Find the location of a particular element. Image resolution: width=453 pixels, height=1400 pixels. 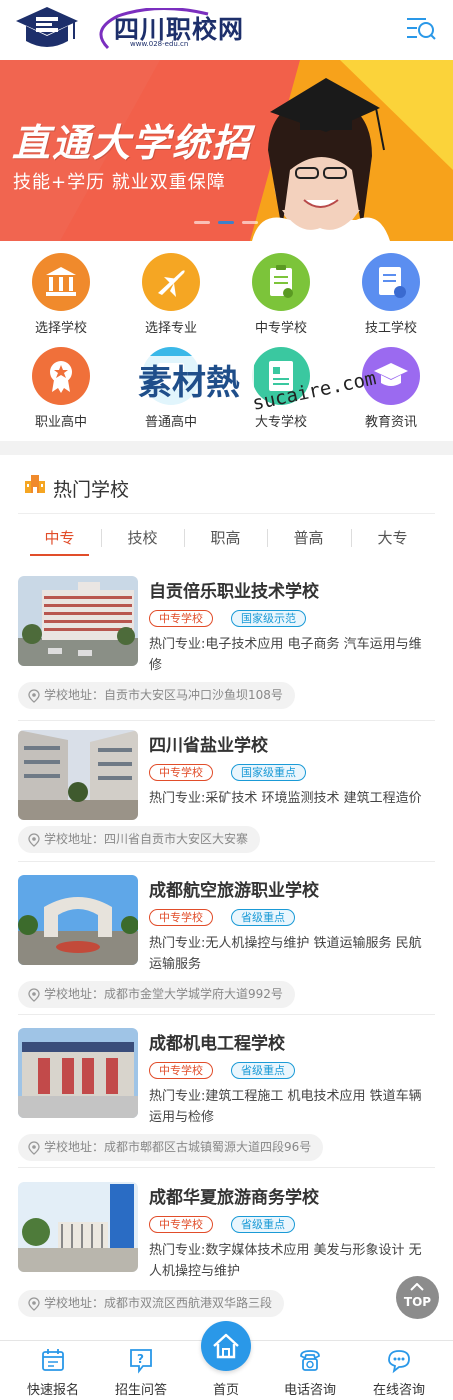

tab-technical: 技校 is located at coordinates (142, 540).